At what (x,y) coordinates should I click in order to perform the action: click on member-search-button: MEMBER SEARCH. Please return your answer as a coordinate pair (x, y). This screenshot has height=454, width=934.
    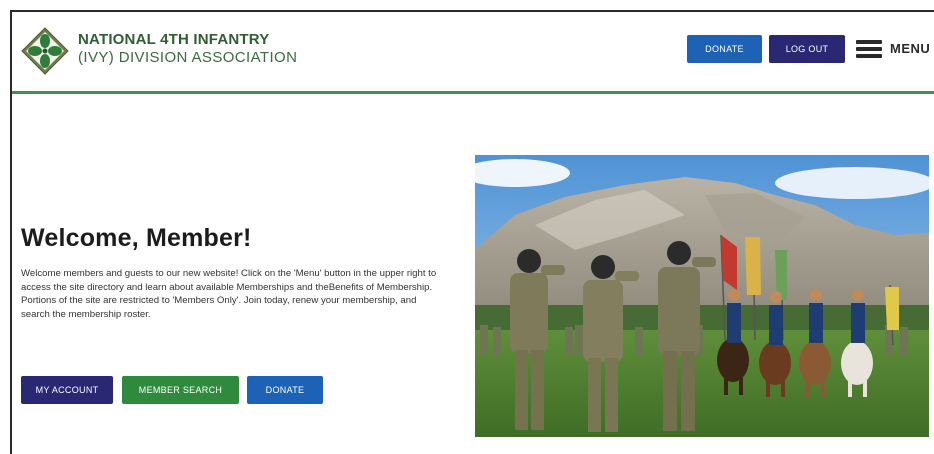
    Looking at the image, I should click on (180, 390).